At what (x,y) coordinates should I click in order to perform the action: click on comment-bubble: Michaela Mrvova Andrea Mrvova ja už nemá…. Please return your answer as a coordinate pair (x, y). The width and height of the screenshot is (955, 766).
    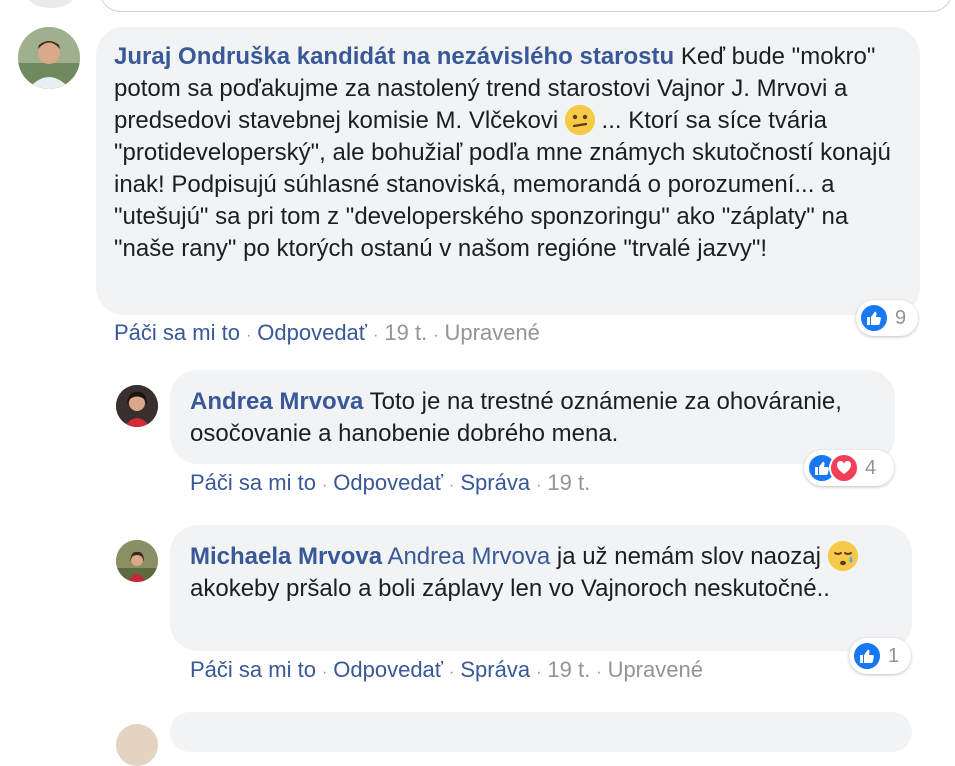
    Looking at the image, I should click on (541, 588).